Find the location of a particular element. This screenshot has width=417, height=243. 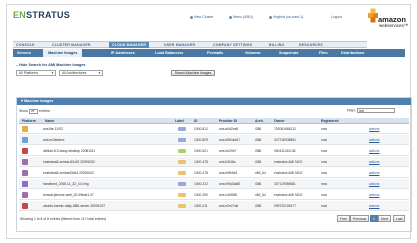

subtab-files: Files is located at coordinates (323, 53).